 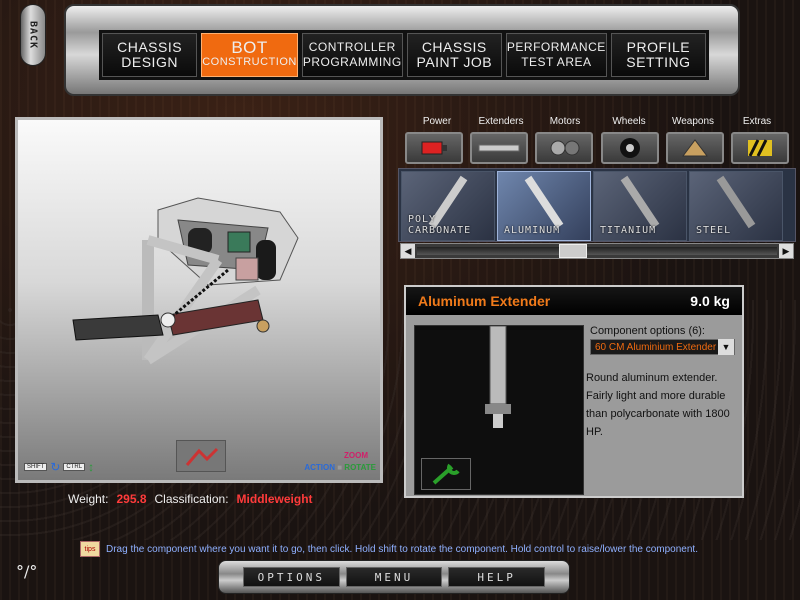 I want to click on battery-icon, so click(x=434, y=148).